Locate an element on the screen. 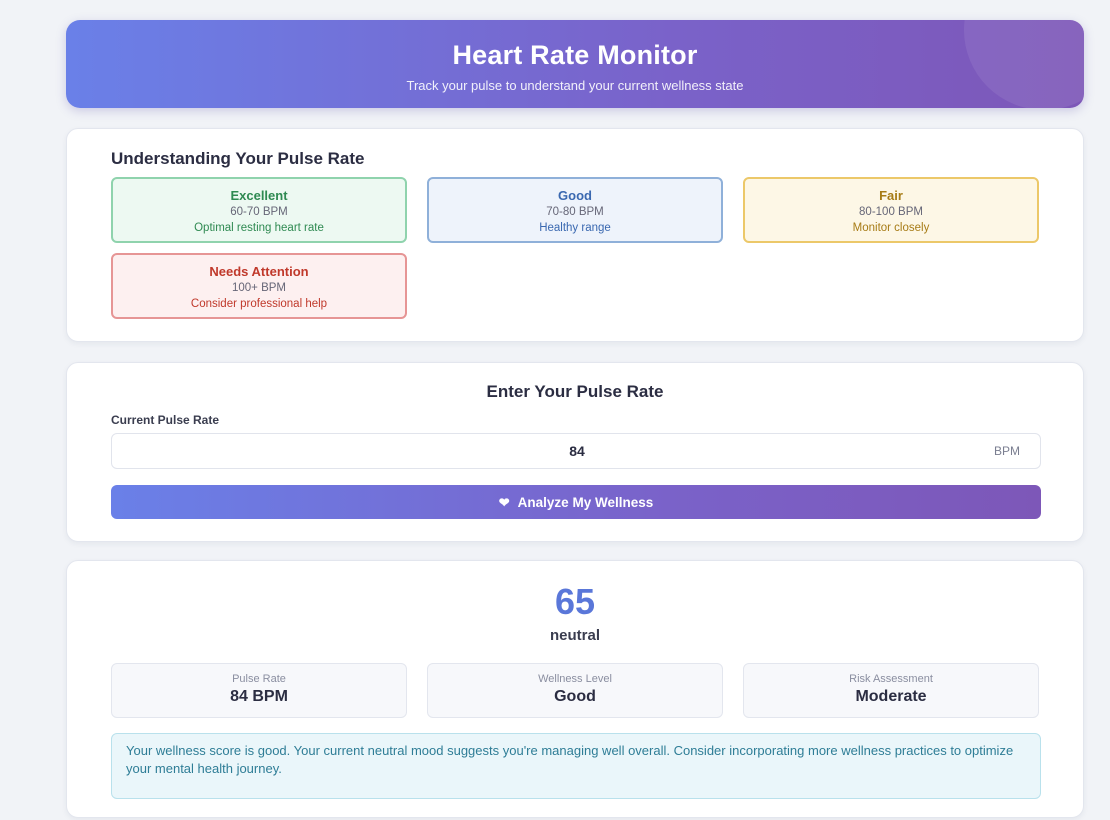 This screenshot has height=820, width=1110. metric-risk-assessment: Risk Assessment Moderate is located at coordinates (891, 690).